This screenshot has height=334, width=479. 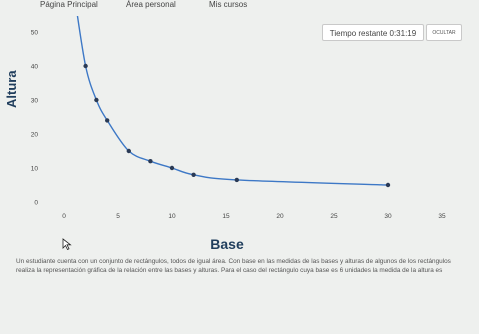 What do you see at coordinates (35, 169) in the screenshot?
I see `y-tick-label: 10` at bounding box center [35, 169].